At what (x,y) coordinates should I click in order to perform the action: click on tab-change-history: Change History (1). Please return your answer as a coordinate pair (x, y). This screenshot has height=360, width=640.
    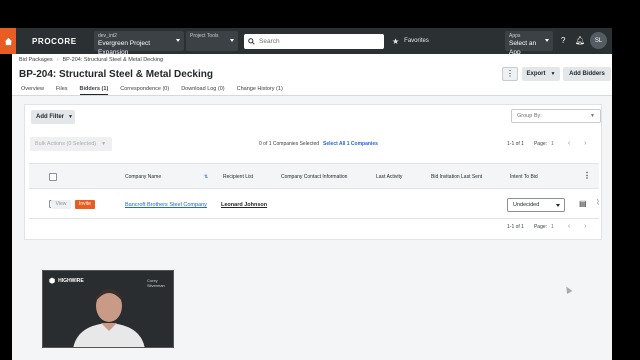
    Looking at the image, I should click on (260, 90).